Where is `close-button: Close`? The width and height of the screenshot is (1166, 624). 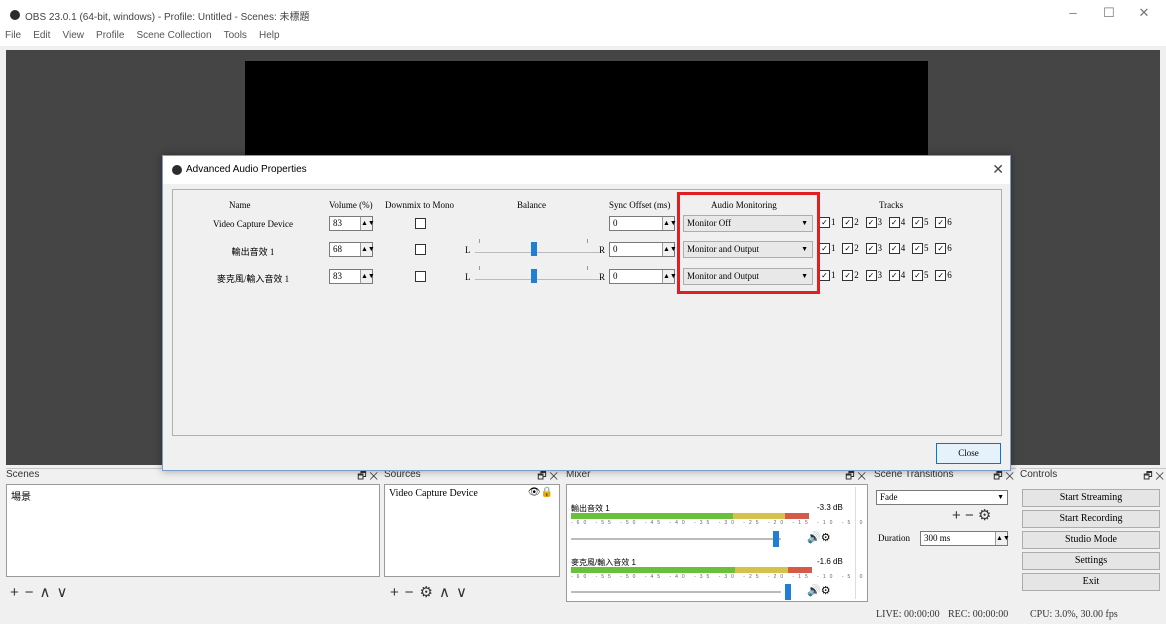 close-button: Close is located at coordinates (968, 453).